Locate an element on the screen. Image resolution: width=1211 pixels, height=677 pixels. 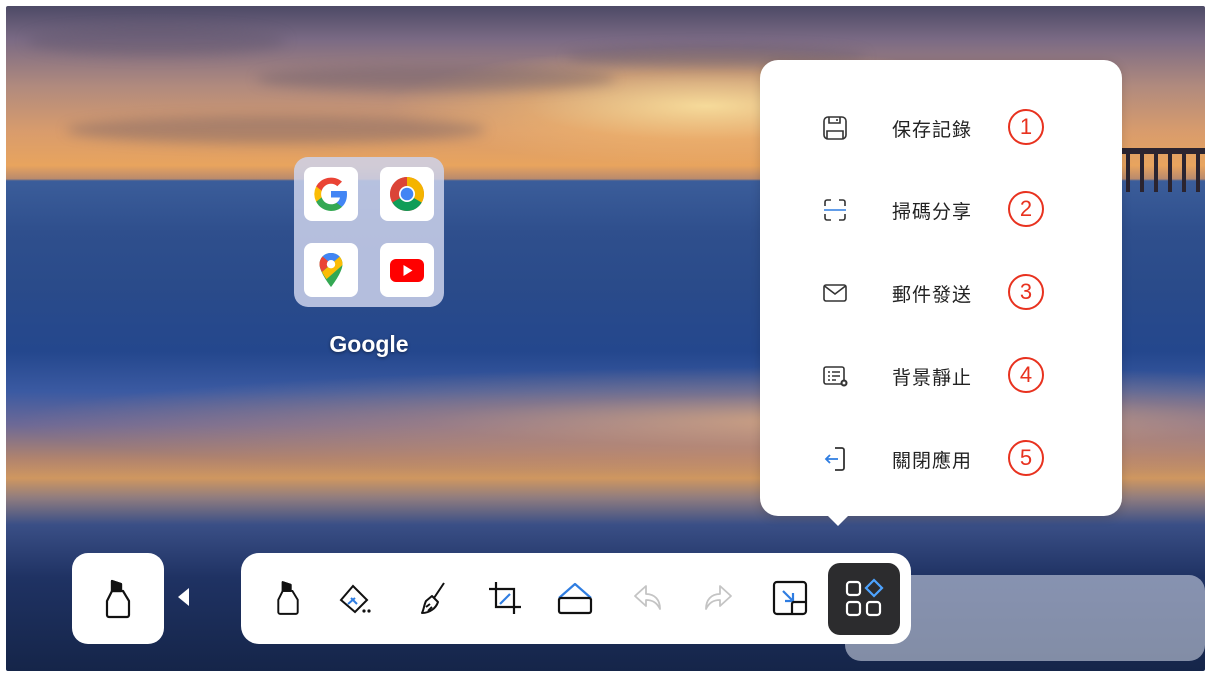
apps-menu-button is located at coordinates (864, 599).